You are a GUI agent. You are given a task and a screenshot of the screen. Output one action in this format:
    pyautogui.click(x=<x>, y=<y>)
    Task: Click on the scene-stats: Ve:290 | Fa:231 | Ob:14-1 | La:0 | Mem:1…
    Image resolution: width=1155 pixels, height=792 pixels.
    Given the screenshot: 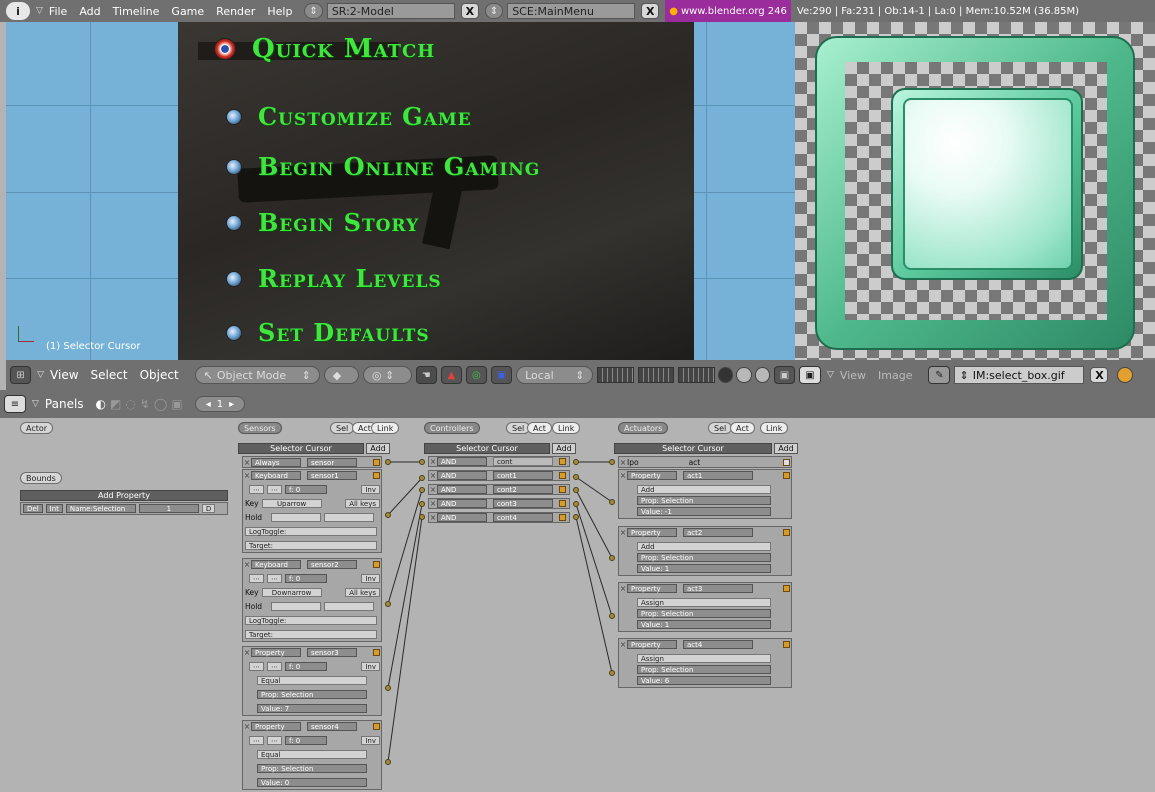 What is the action you would take?
    pyautogui.click(x=937, y=11)
    